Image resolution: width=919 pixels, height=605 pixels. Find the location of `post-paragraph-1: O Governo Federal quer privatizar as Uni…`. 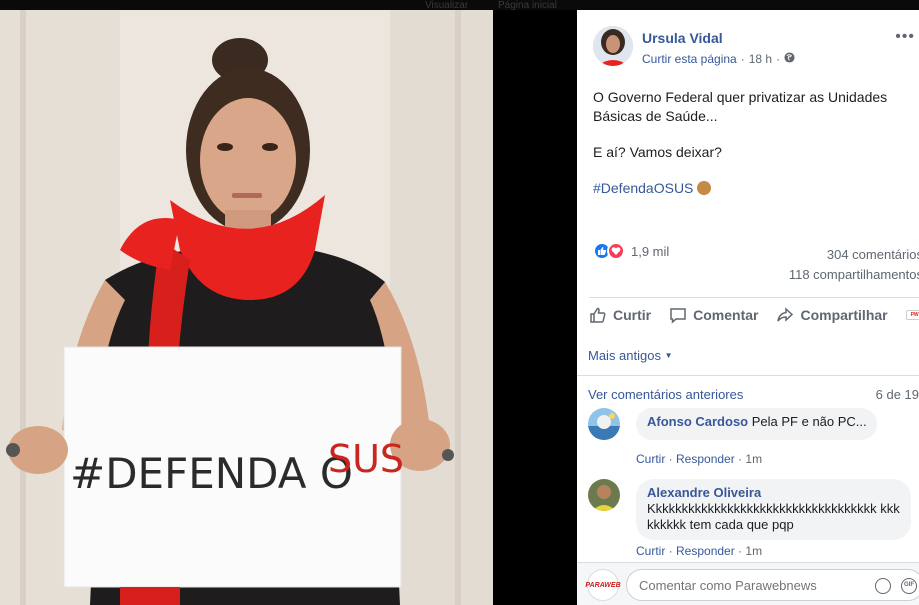

post-paragraph-1: O Governo Federal quer privatizar as Uni… is located at coordinates (740, 106).